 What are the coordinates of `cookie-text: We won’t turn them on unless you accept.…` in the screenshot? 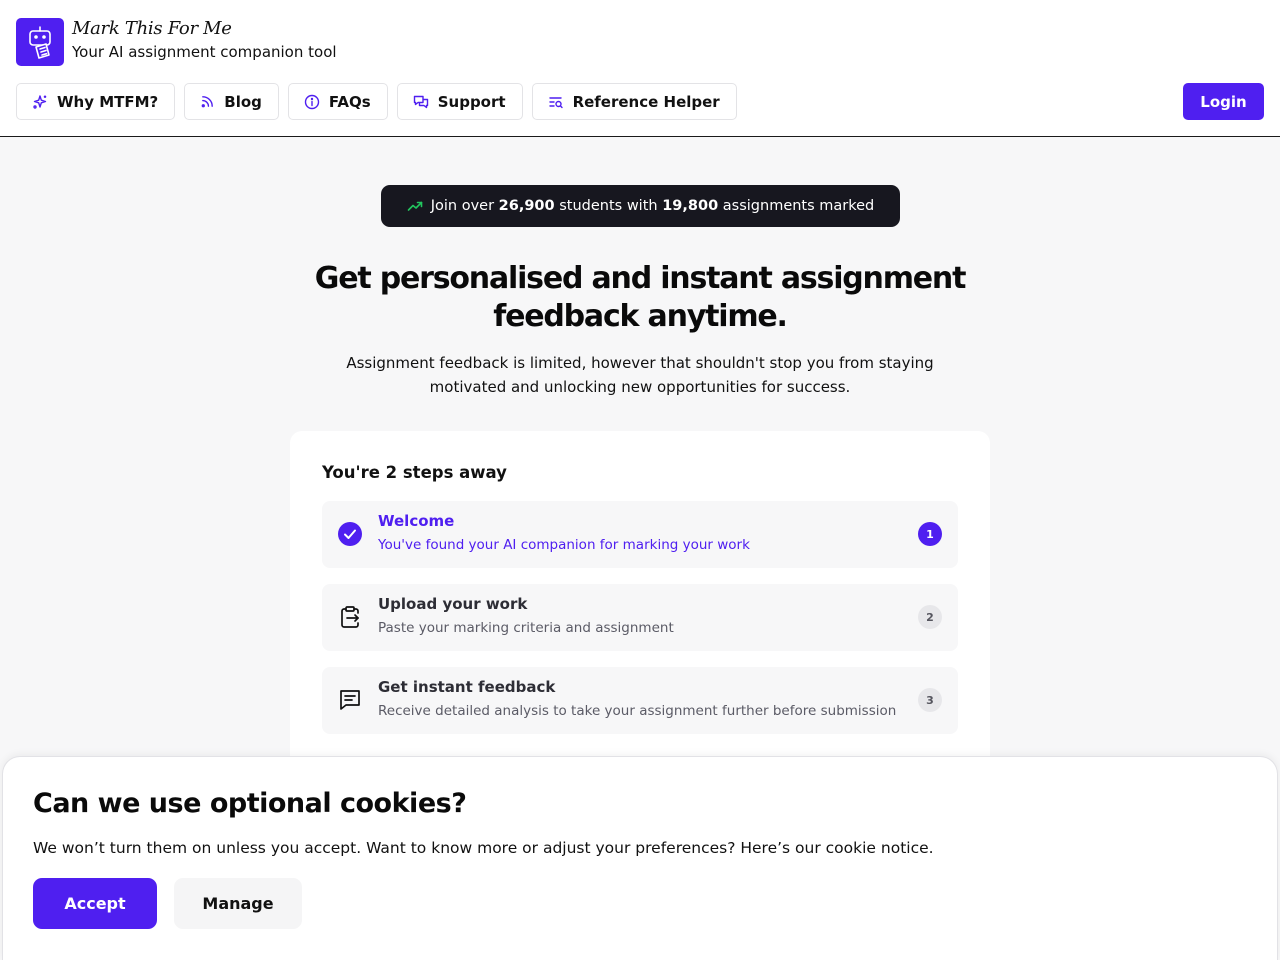 It's located at (483, 848).